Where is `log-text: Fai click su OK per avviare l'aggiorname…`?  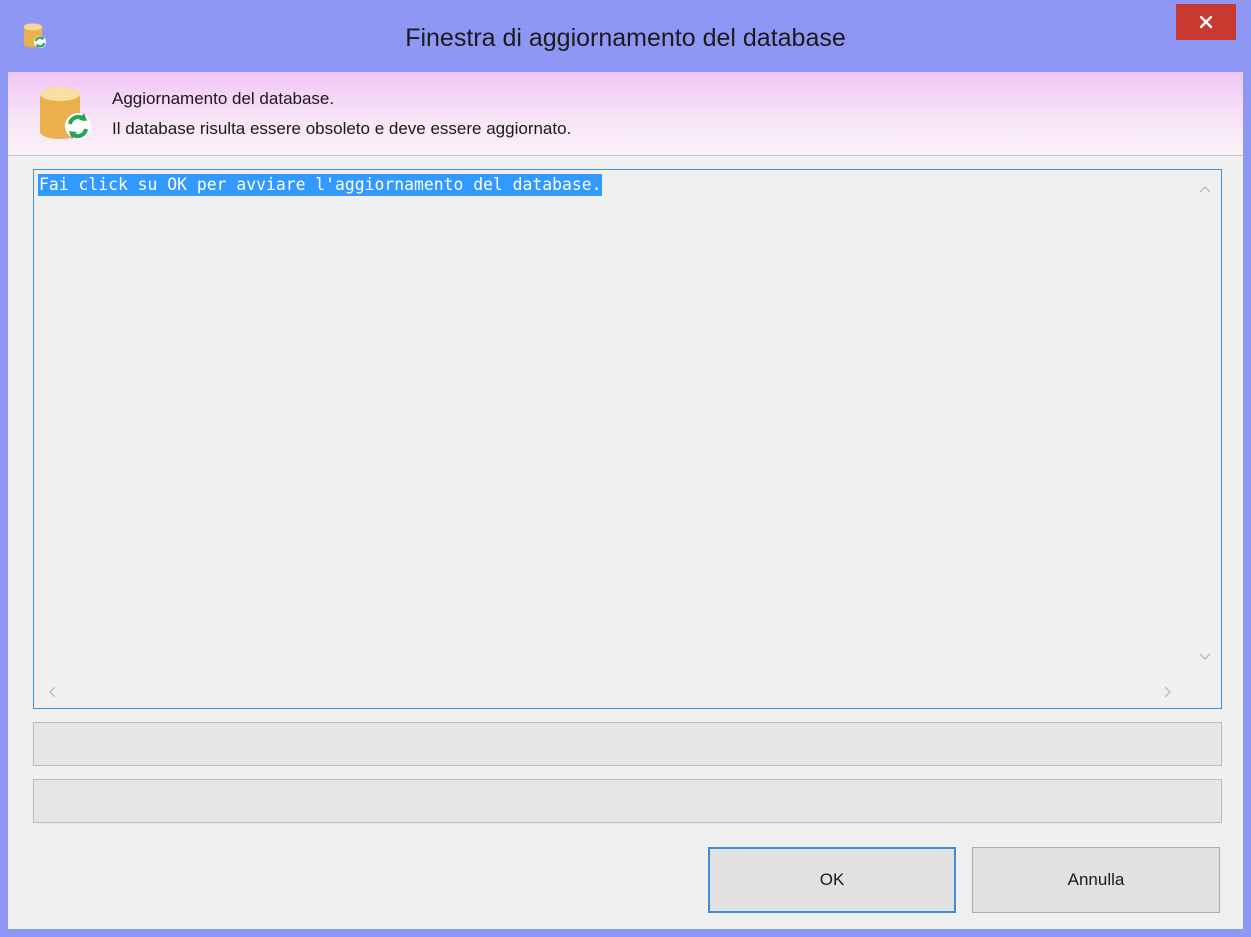
log-text: Fai click su OK per avviare l'aggiorname… is located at coordinates (320, 185).